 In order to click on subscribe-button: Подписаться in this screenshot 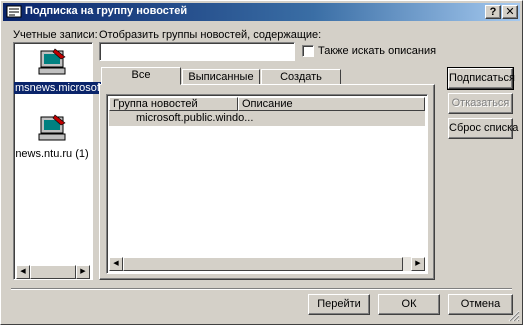, I will do `click(481, 78)`.